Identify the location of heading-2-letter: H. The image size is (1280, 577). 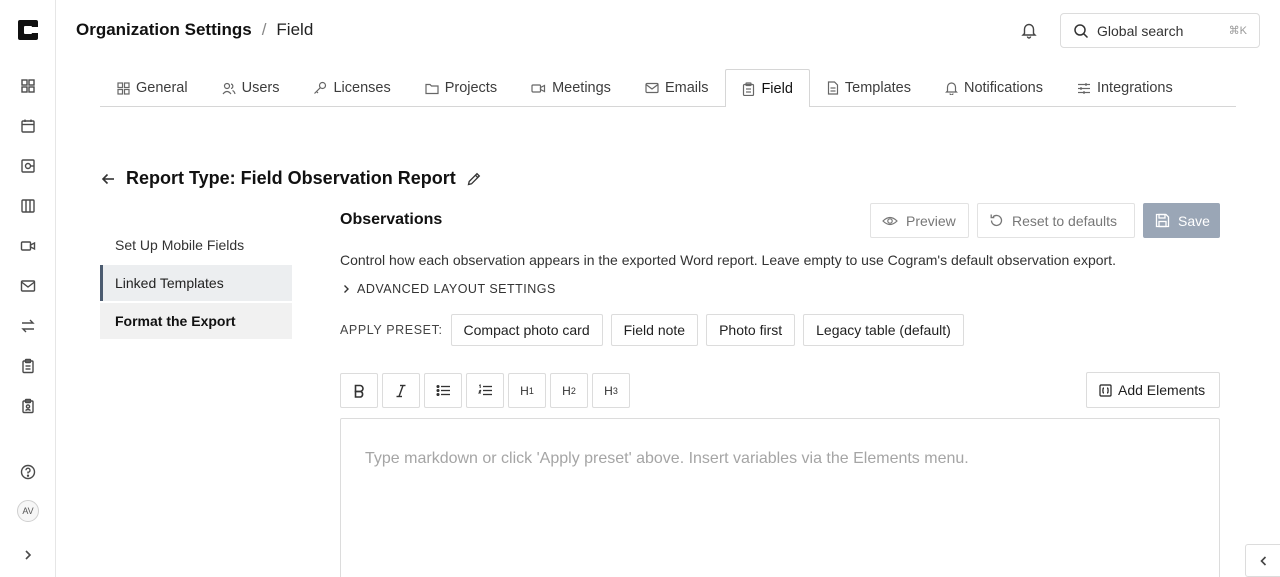
(566, 390).